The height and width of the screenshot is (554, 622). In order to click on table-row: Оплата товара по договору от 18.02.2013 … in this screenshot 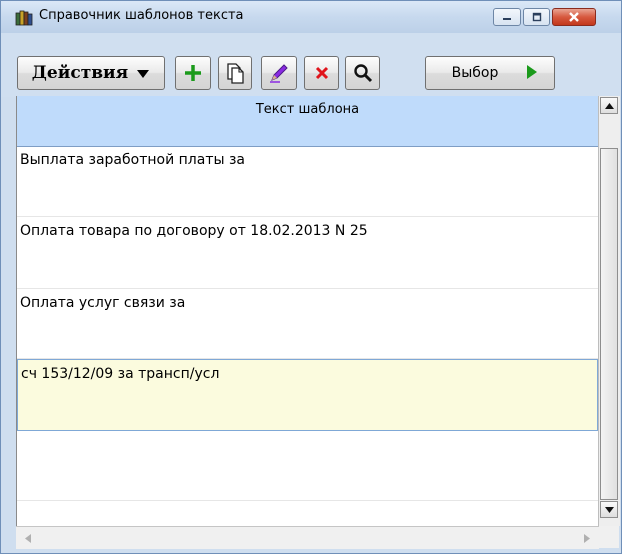, I will do `click(307, 253)`.